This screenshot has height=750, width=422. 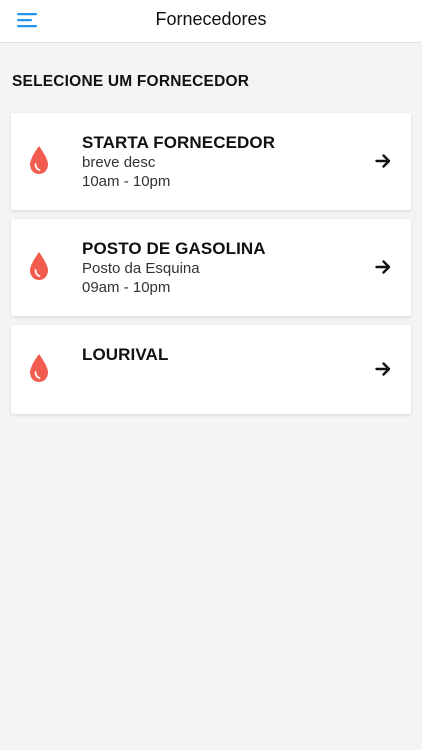 I want to click on page-title: Fornecedores, so click(x=211, y=19).